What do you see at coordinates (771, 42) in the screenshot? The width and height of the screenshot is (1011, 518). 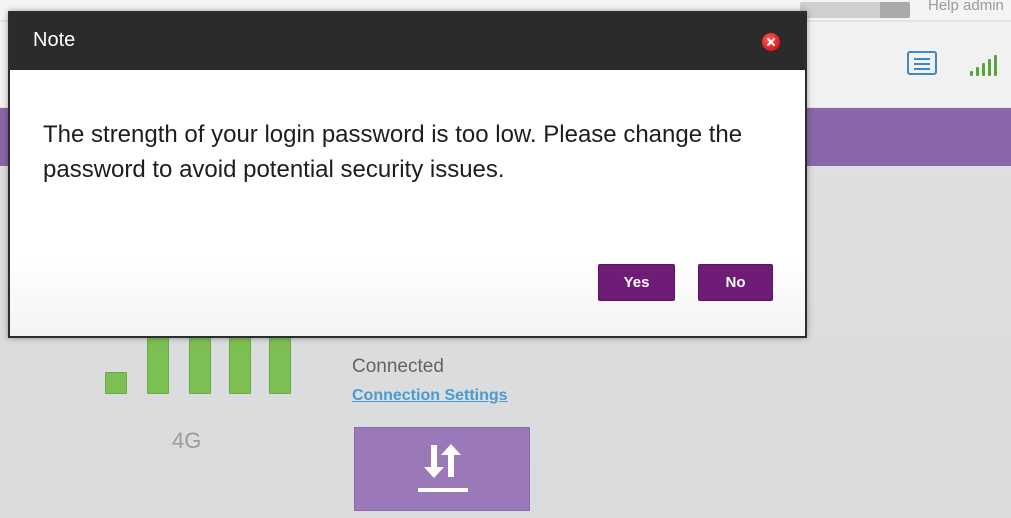 I see `close-icon` at bounding box center [771, 42].